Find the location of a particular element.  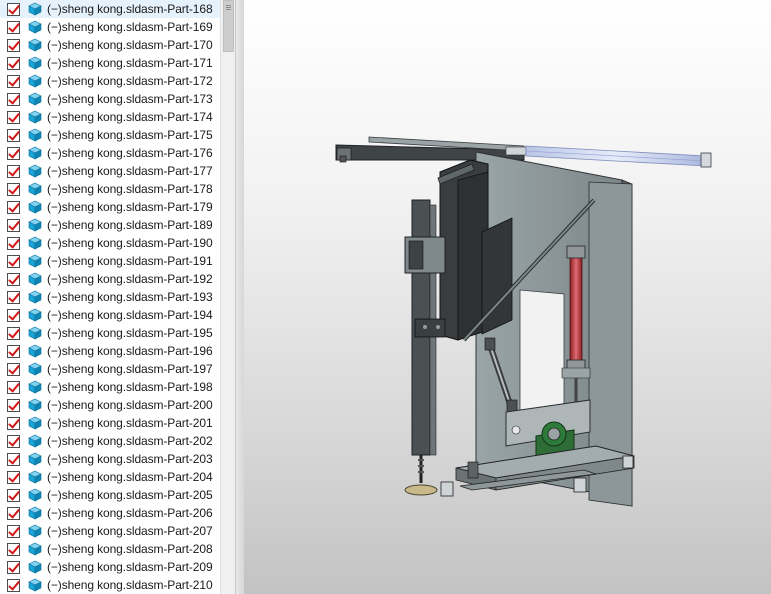

tree-item-label: (−)sheng kong.sldasm-Part-170 is located at coordinates (130, 45).